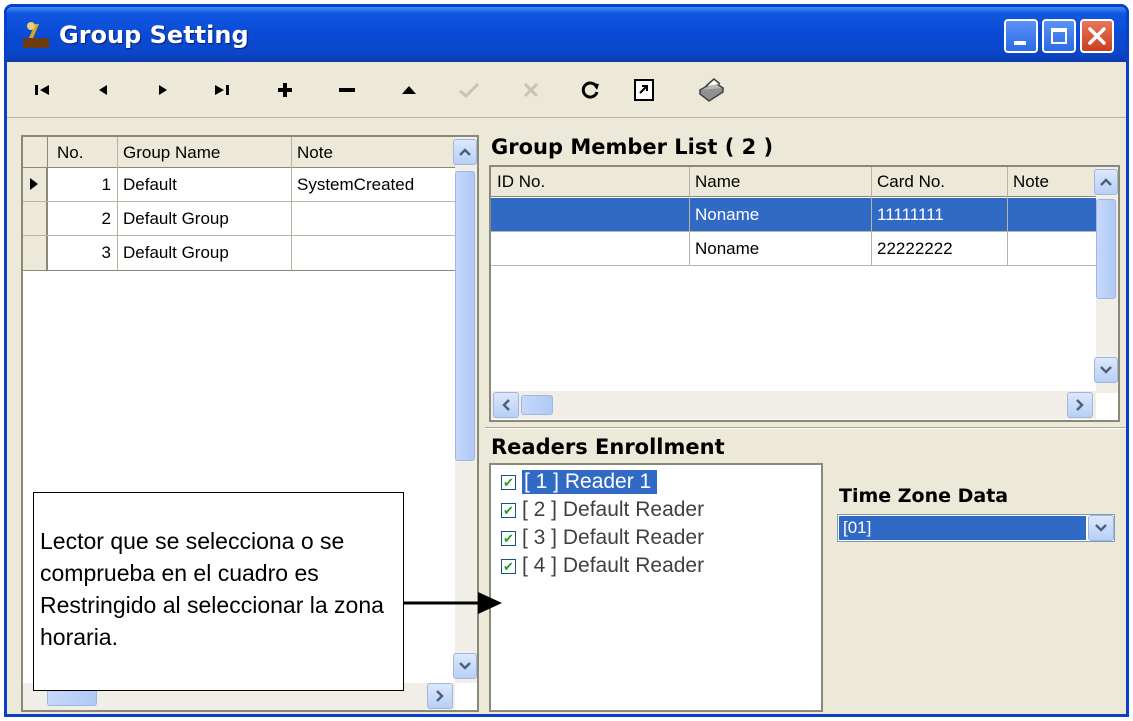 The image size is (1133, 721). What do you see at coordinates (579, 482) in the screenshot?
I see `reader-item-1: ✔ [ 1 ] Reader 1` at bounding box center [579, 482].